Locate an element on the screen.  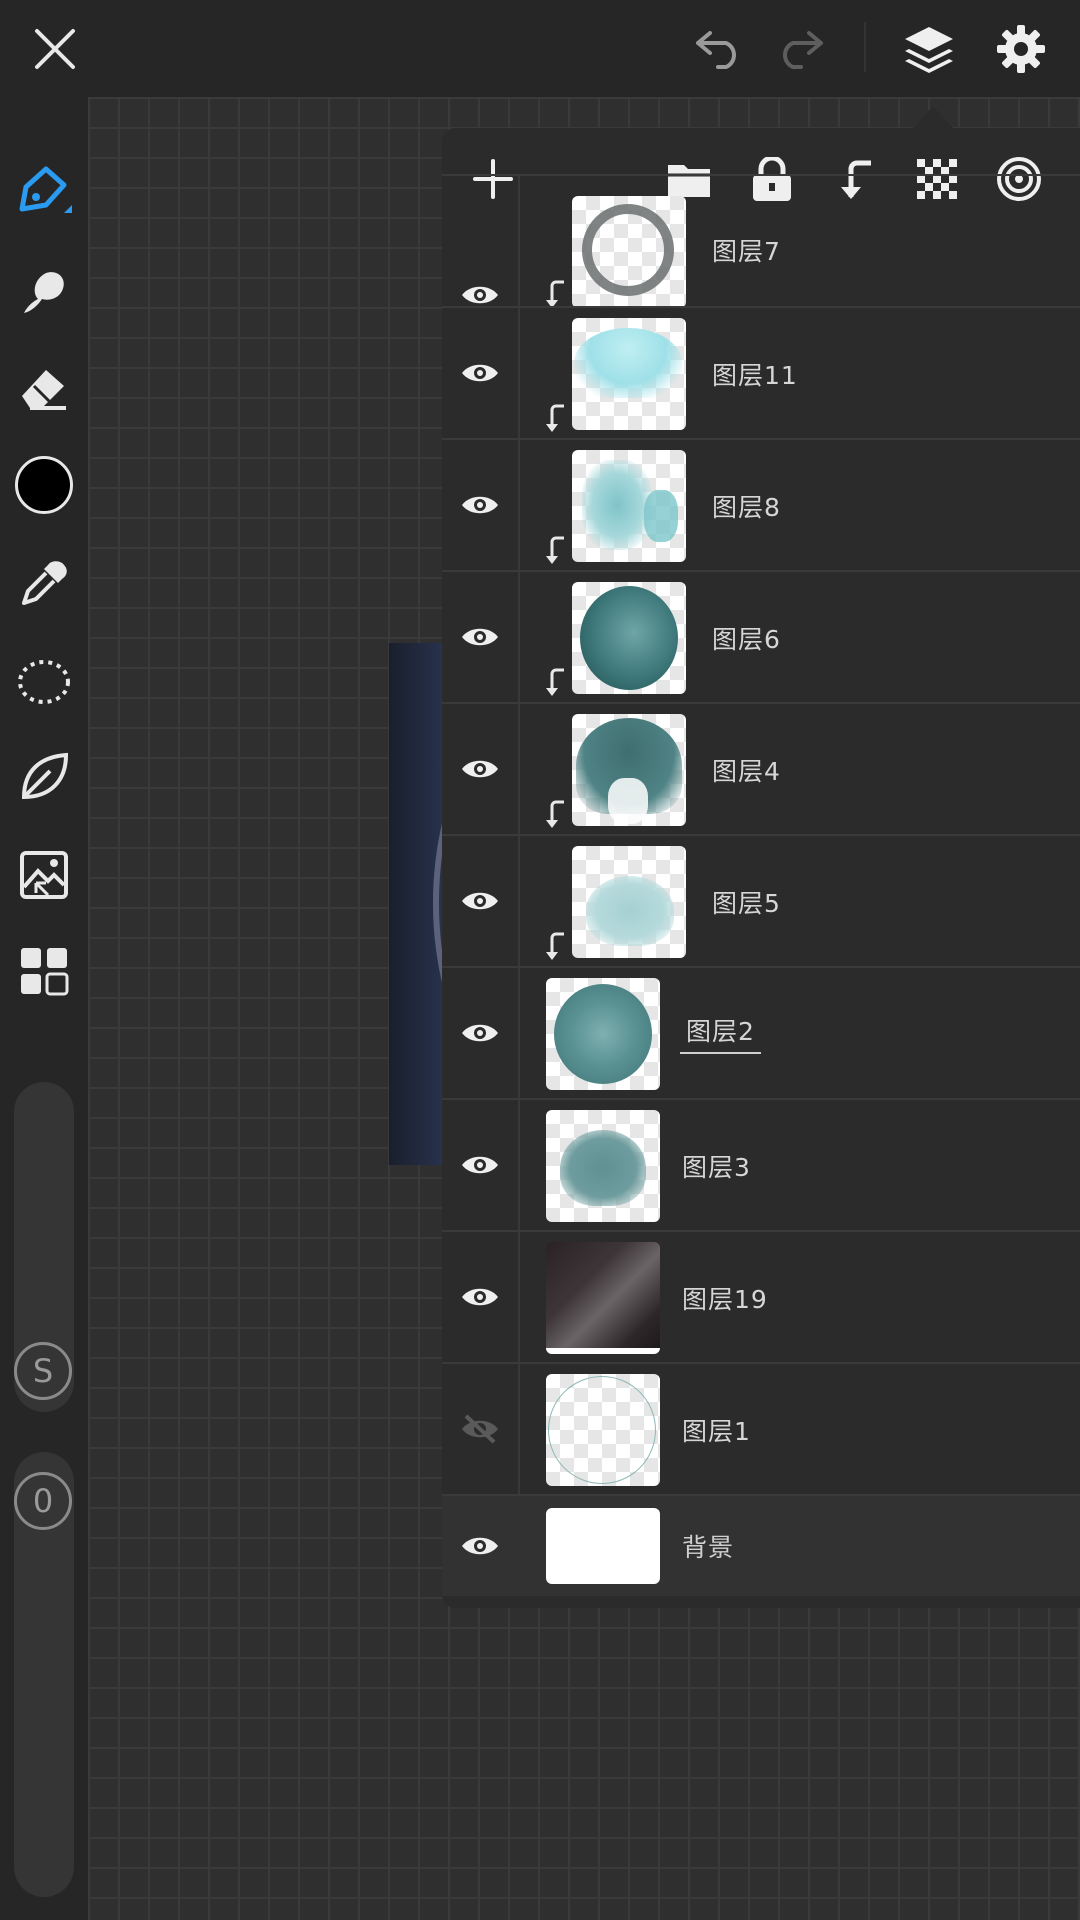
brush-icon is located at coordinates (44, 191).